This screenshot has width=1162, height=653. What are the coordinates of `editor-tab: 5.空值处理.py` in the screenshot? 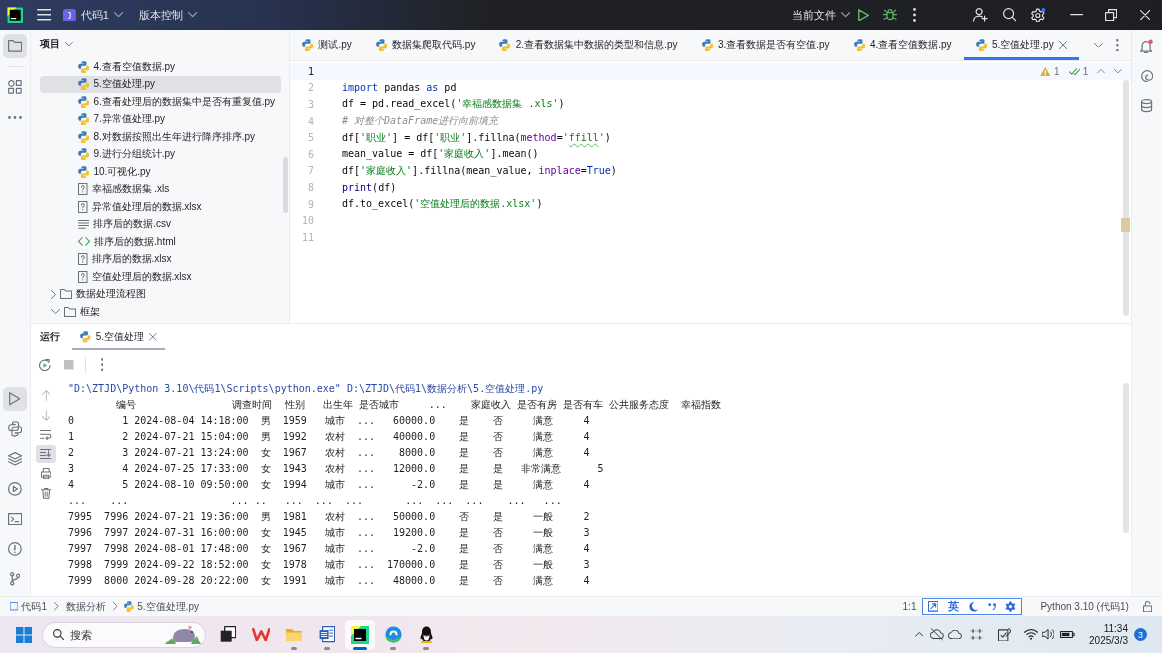 It's located at (1021, 45).